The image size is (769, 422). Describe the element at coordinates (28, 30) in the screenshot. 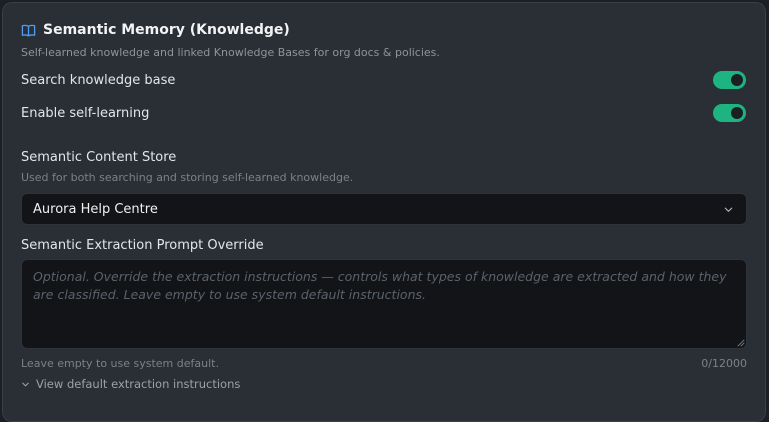

I see `book-open-icon` at that location.